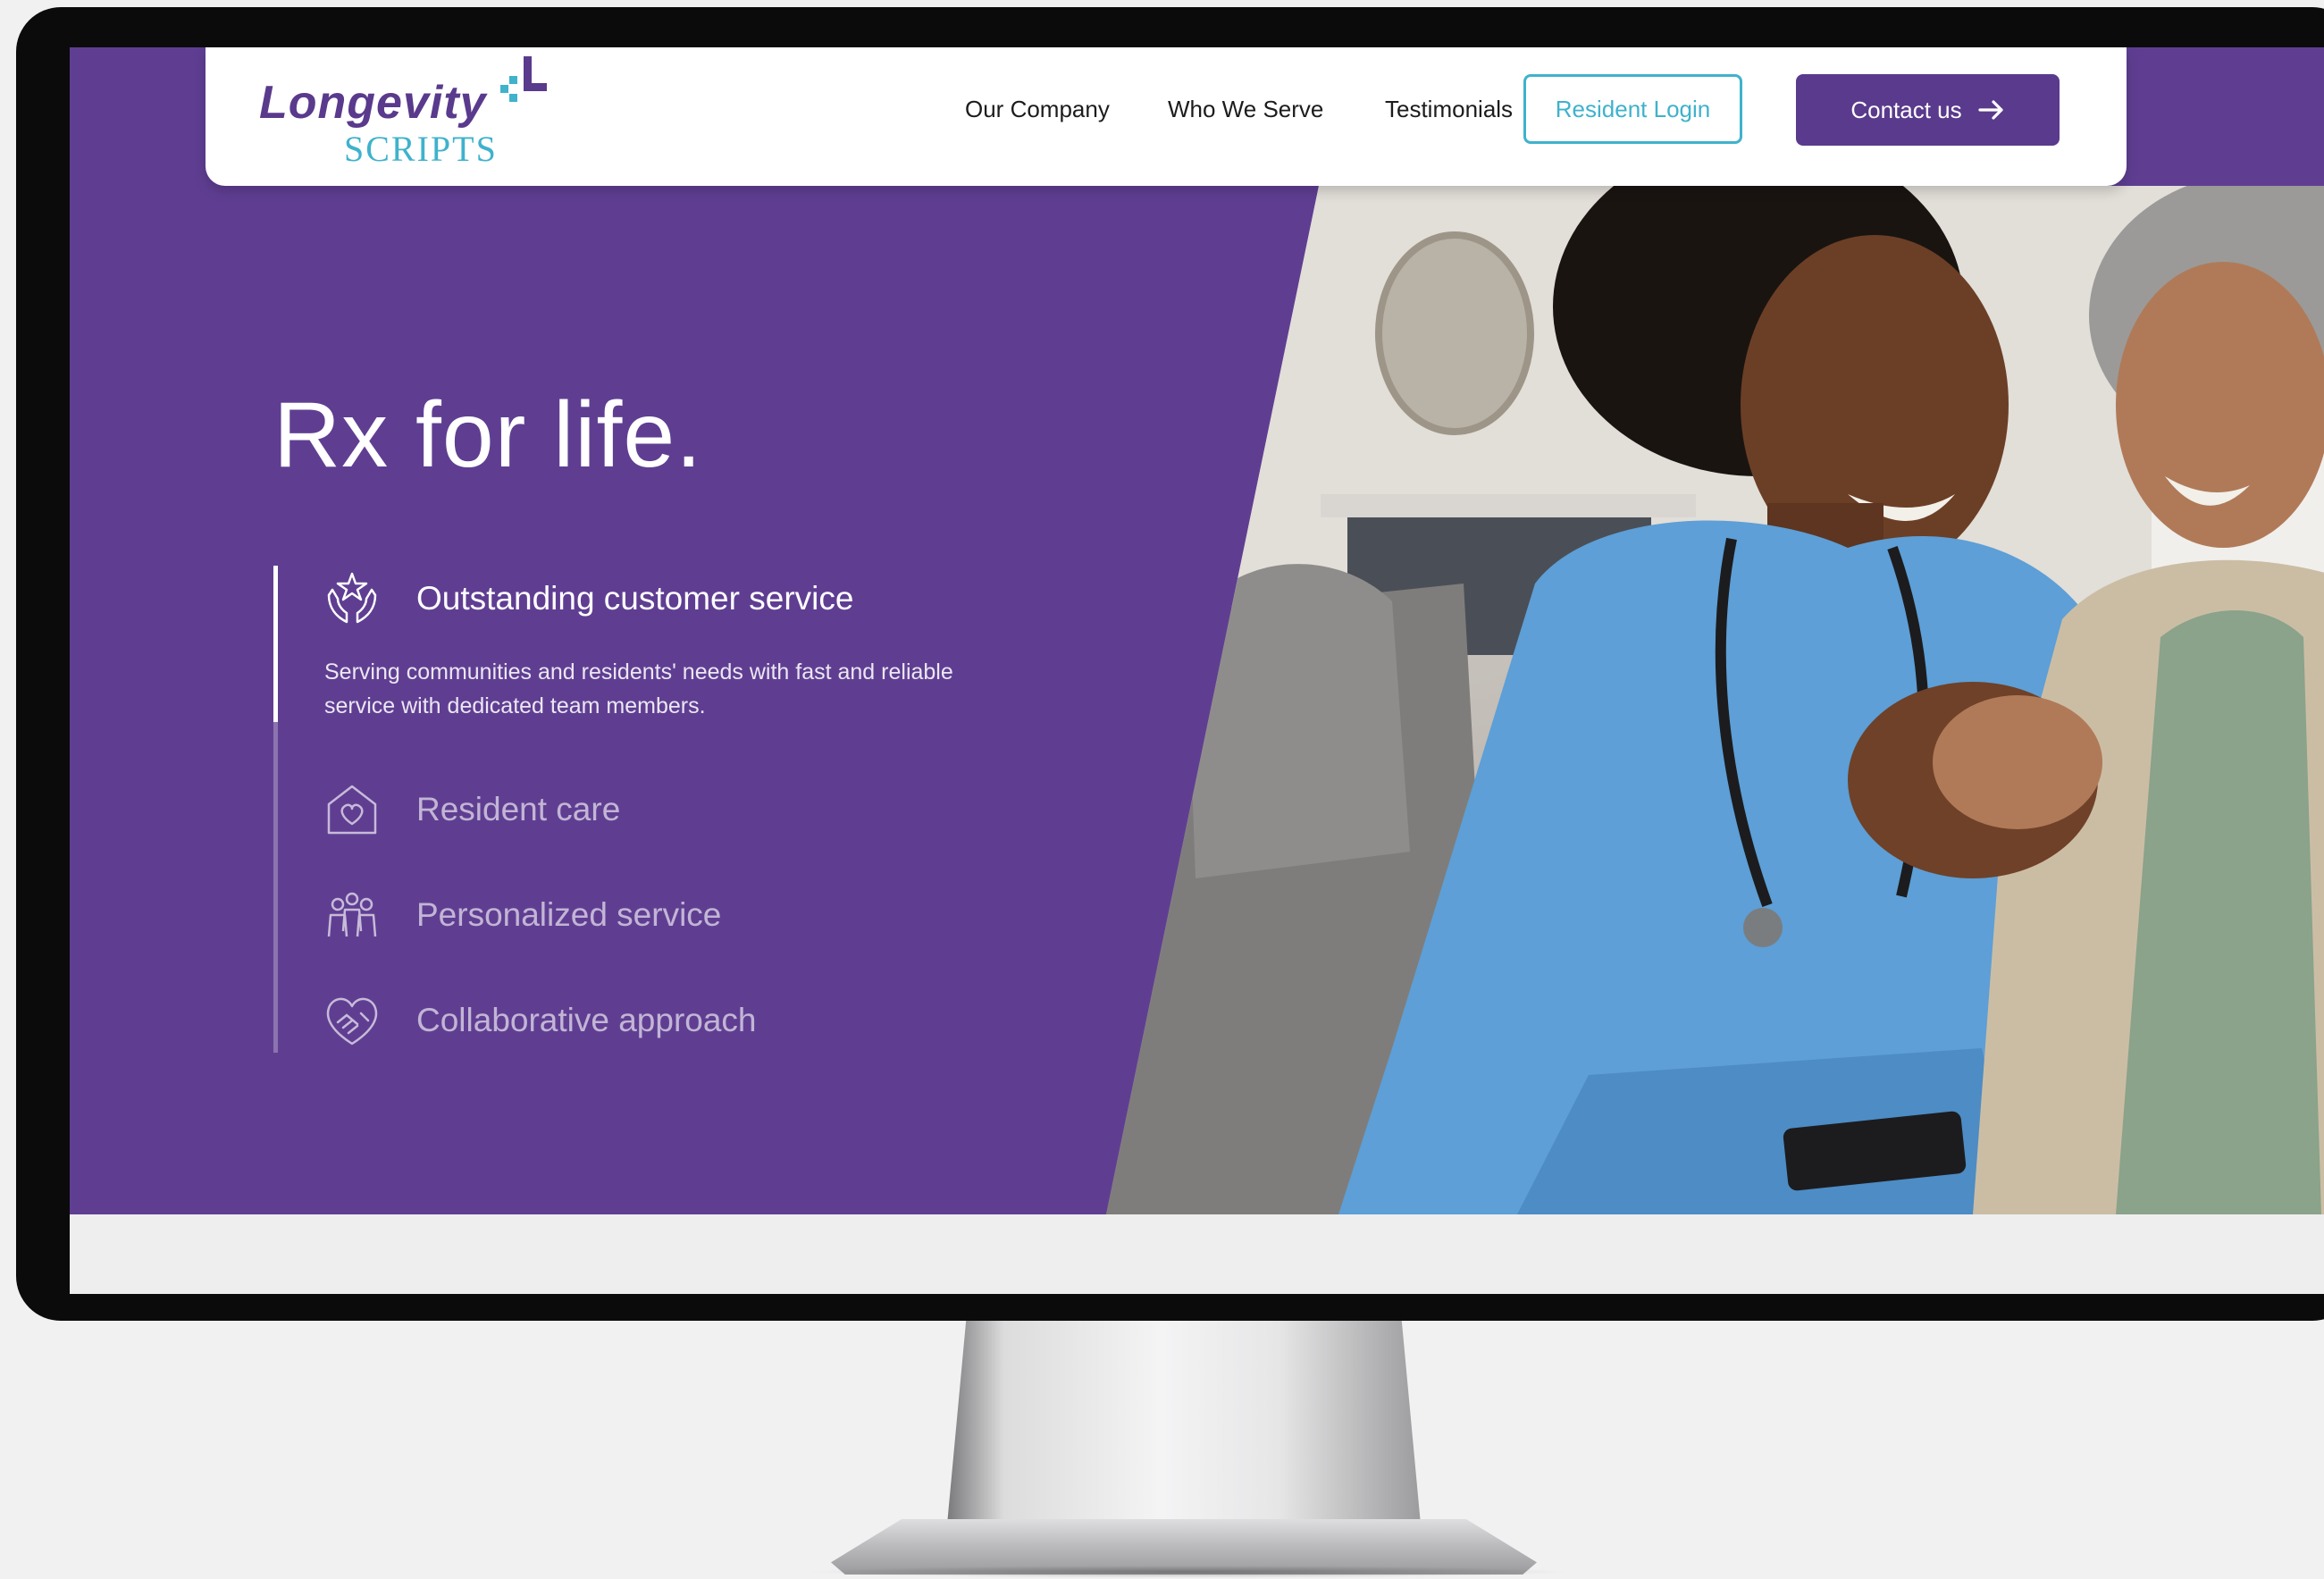 The width and height of the screenshot is (2324, 1579). I want to click on next-section-strip, so click(1197, 1254).